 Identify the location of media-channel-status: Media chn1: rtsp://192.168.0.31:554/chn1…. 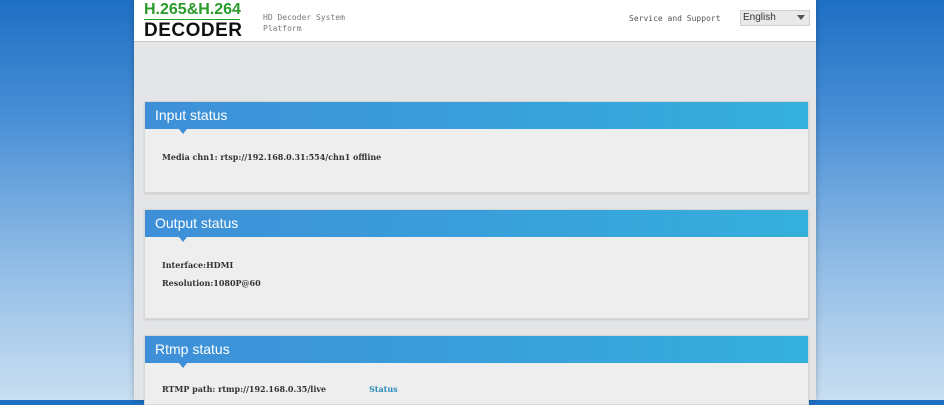
(272, 157).